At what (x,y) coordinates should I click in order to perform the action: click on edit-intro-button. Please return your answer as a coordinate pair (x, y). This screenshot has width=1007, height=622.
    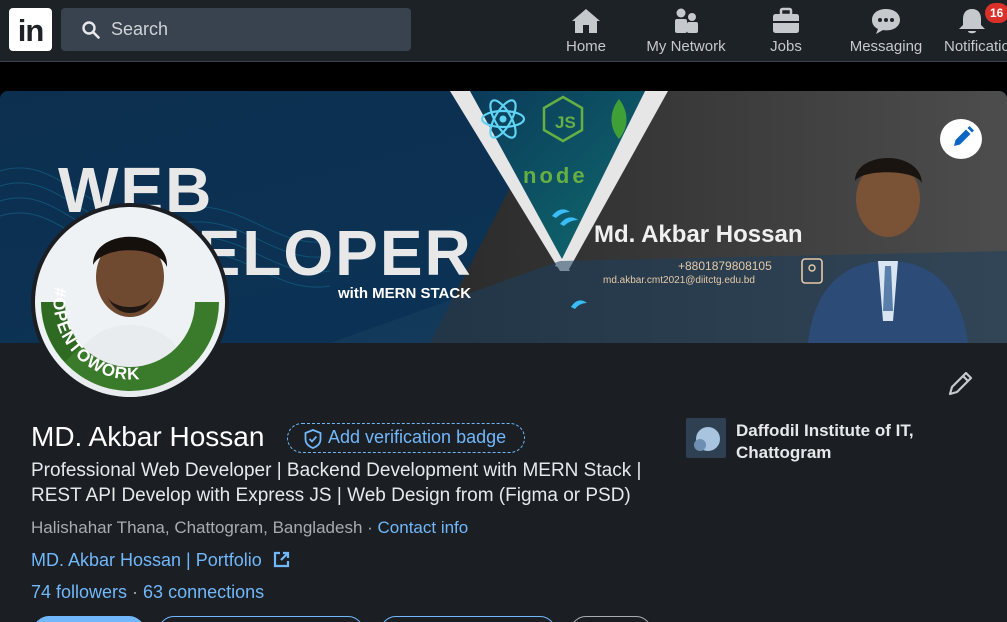
    Looking at the image, I should click on (961, 383).